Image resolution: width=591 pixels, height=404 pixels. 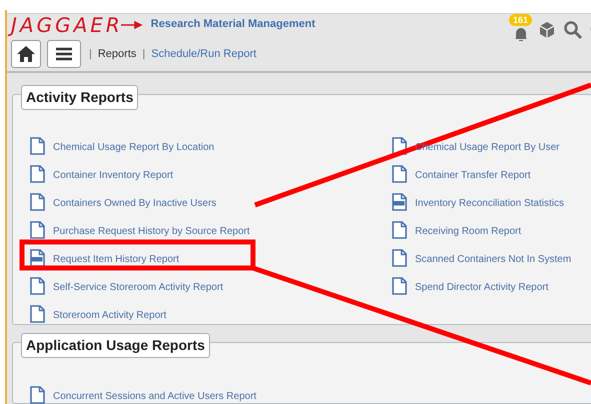 I want to click on breadcrumb-item: Reports, so click(x=117, y=54).